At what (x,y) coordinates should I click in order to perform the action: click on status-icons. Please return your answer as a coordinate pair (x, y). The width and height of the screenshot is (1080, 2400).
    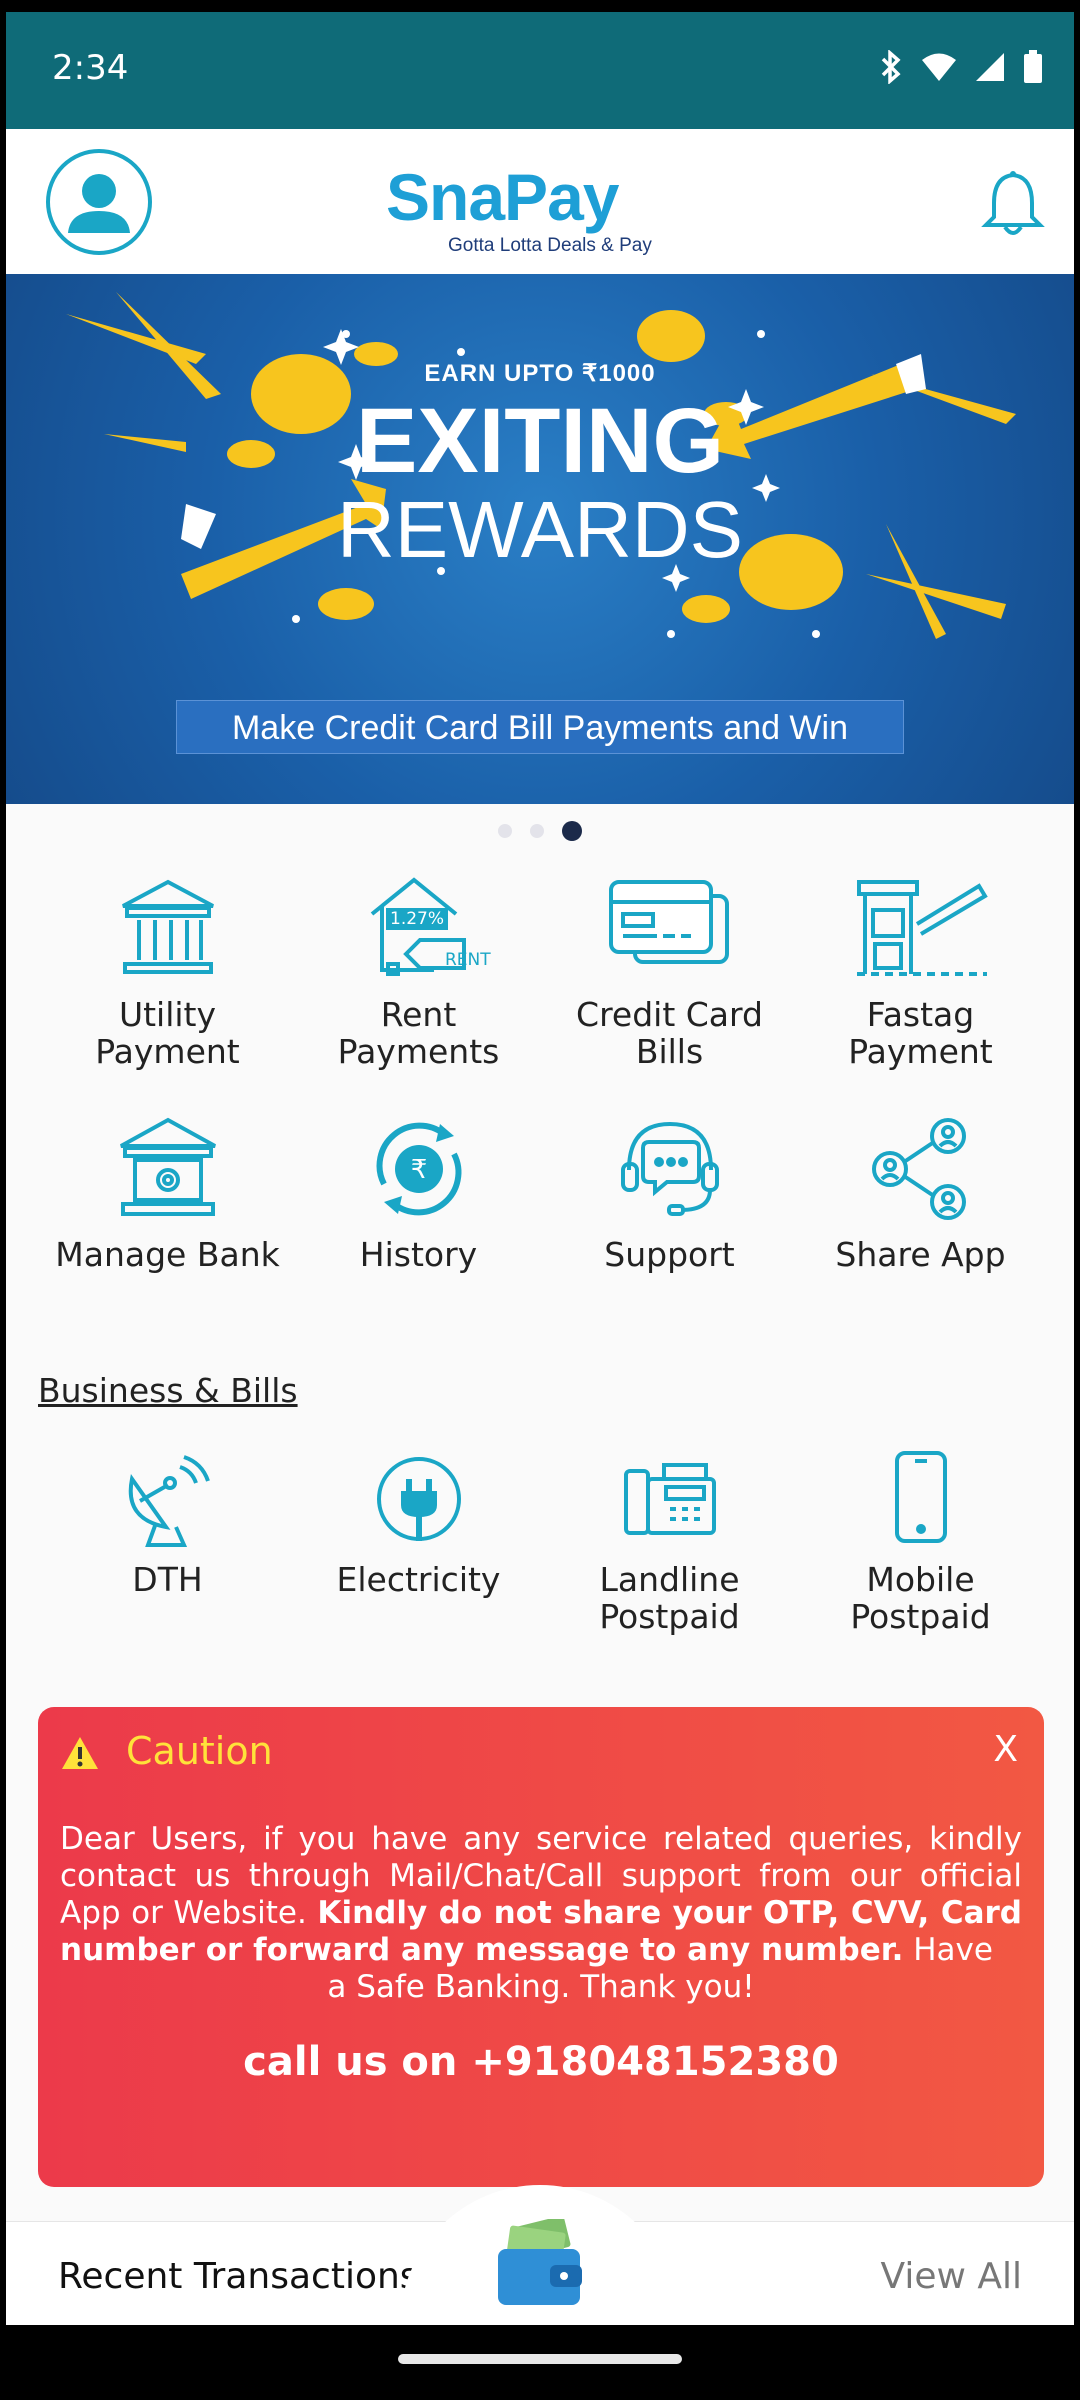
    Looking at the image, I should click on (961, 67).